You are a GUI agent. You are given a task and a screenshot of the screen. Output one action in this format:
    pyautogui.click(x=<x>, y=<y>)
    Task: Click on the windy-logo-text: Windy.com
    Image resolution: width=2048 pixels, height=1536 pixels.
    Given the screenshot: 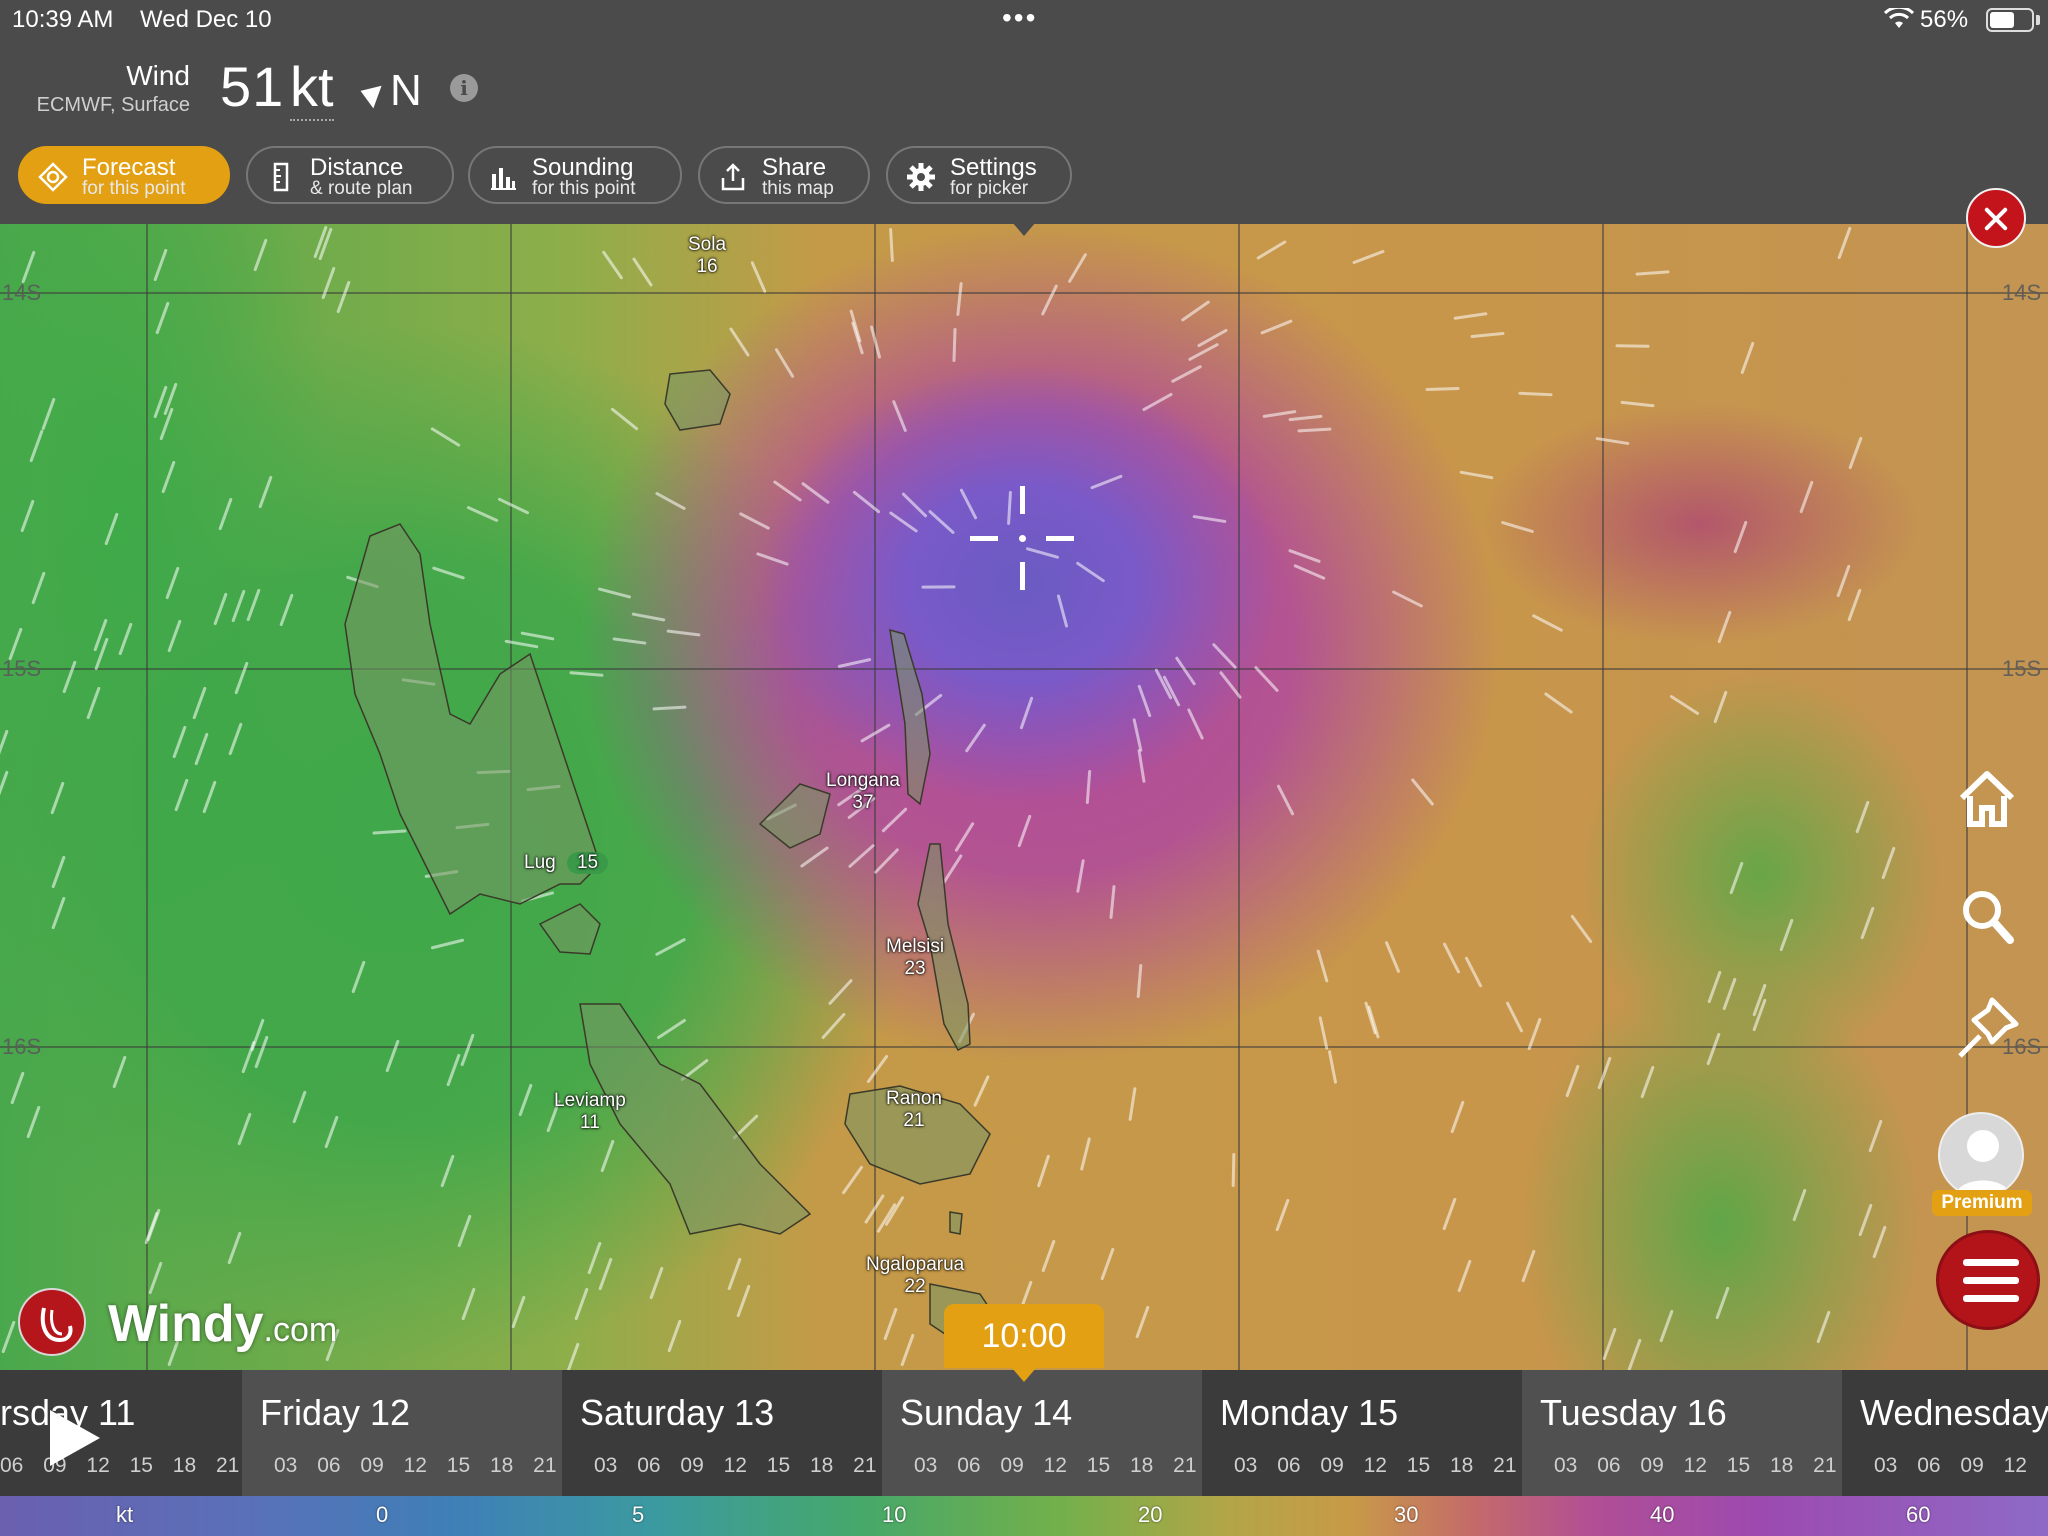 What is the action you would take?
    pyautogui.click(x=222, y=1324)
    